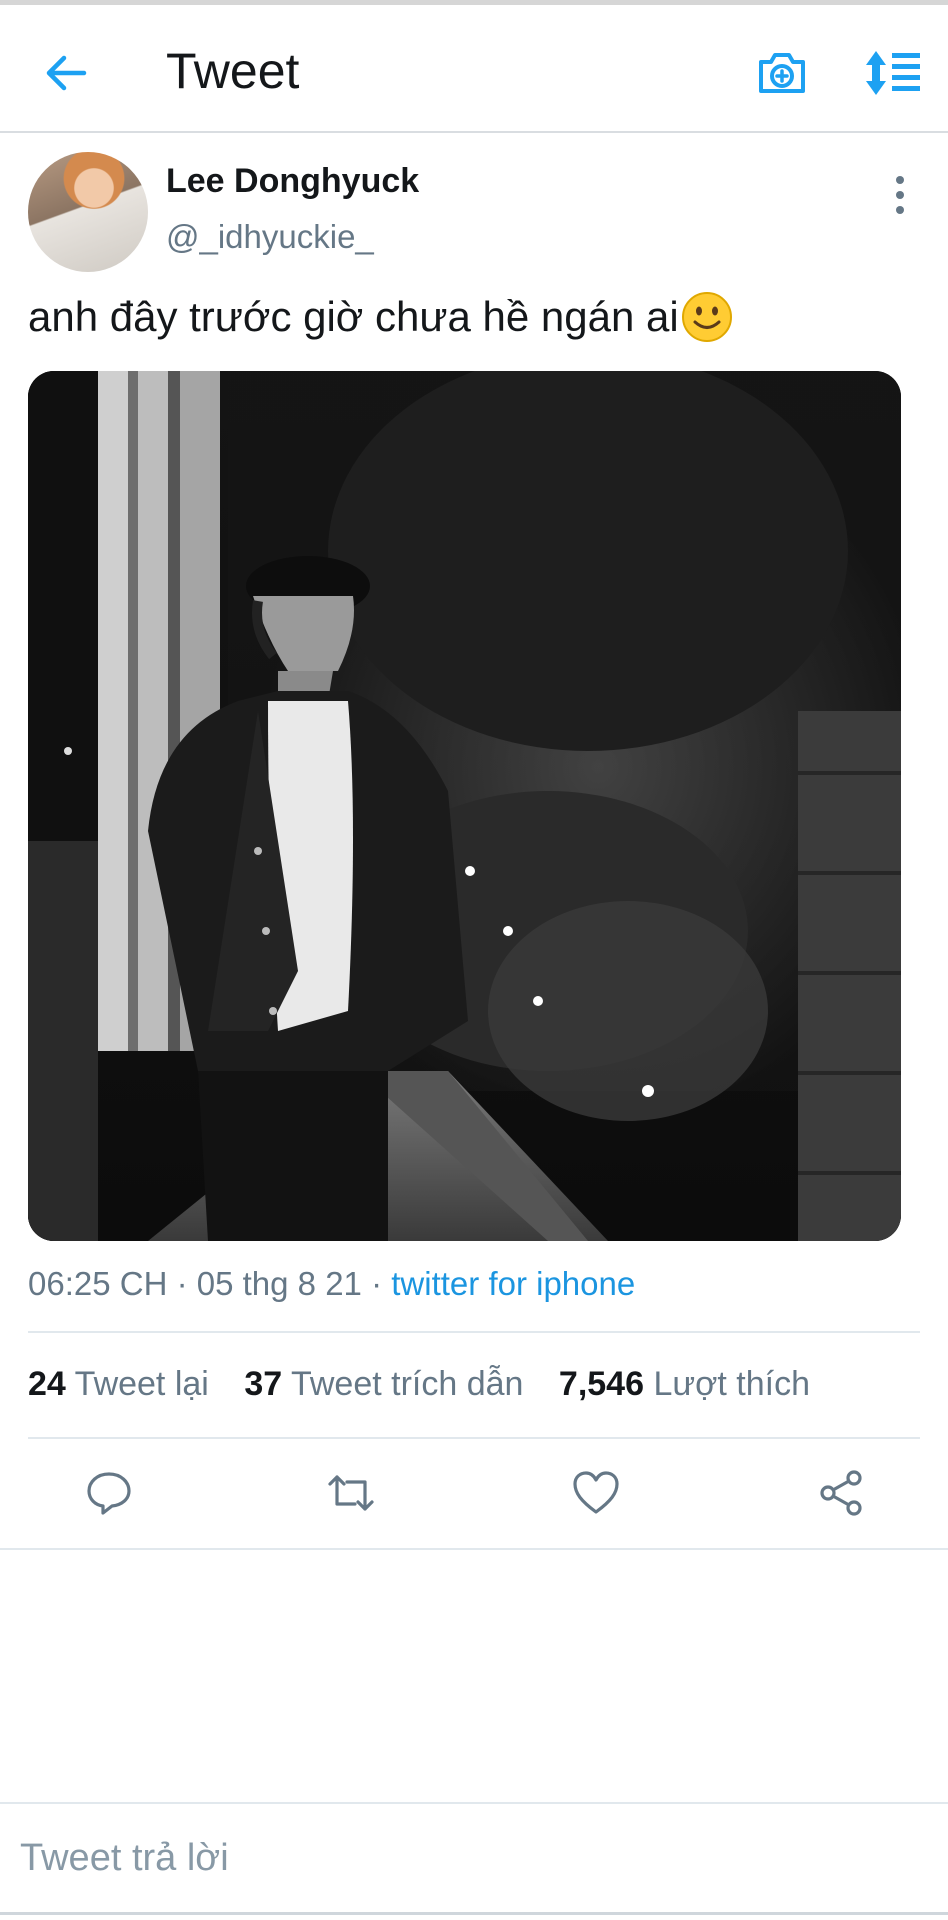 The height and width of the screenshot is (1920, 948). I want to click on retweets-stat: 24 Tweet lại, so click(118, 1384).